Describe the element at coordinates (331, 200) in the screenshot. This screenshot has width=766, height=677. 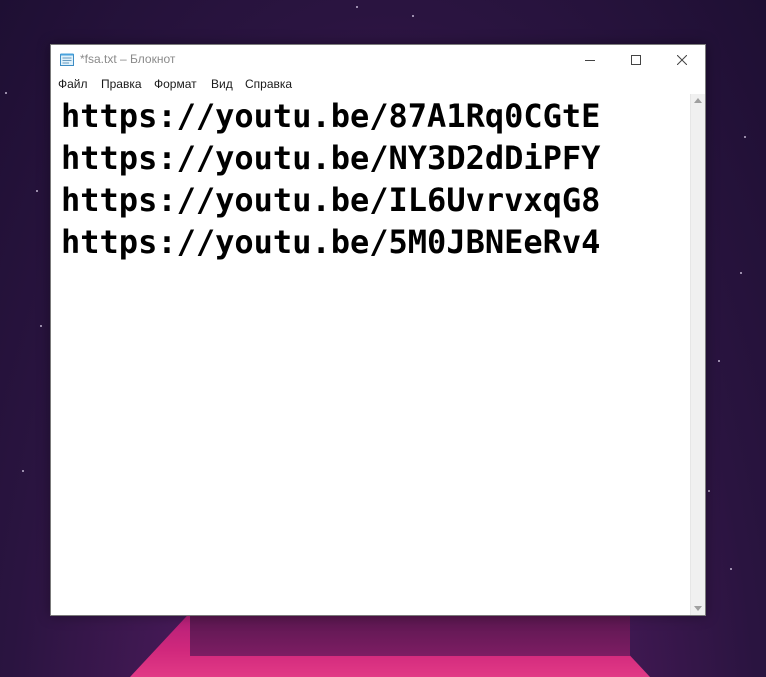
I see `text-line: https://youtu.be/IL6UvrvxqG8` at that location.